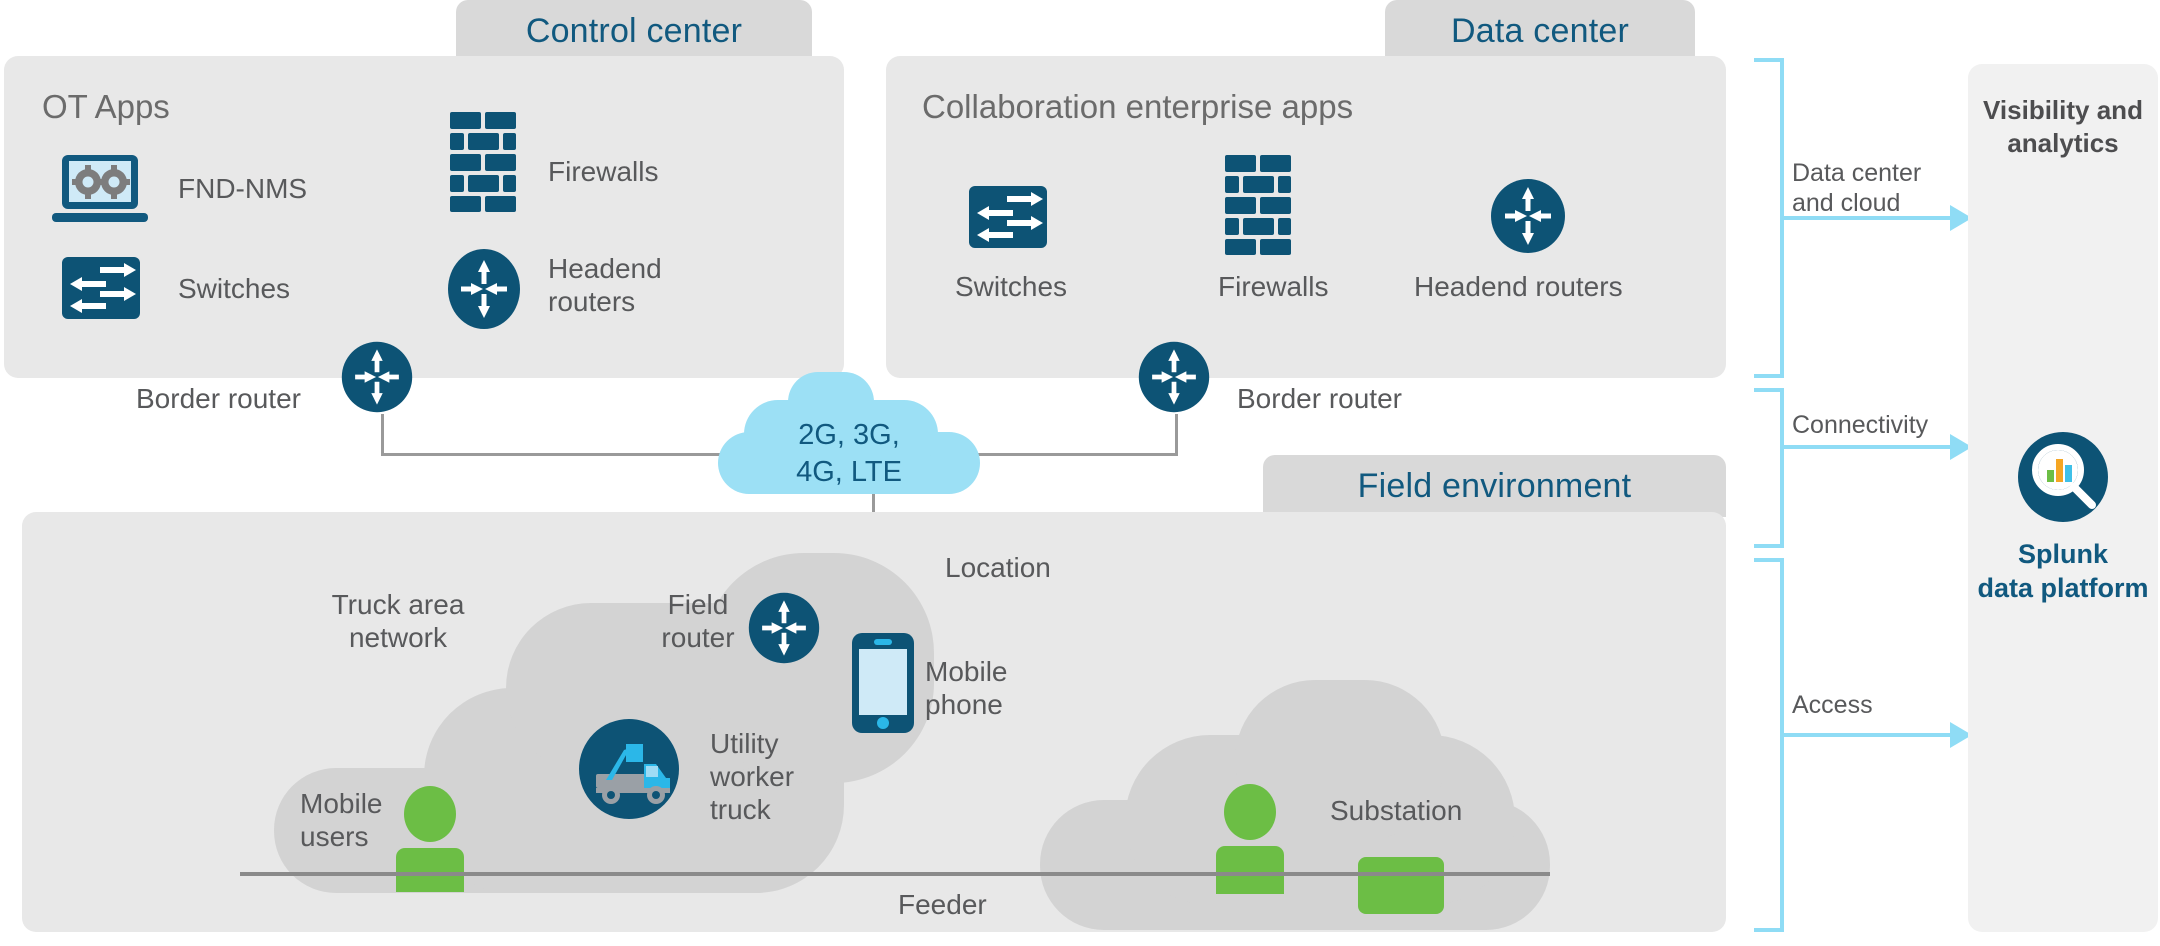 Image resolution: width=2160 pixels, height=946 pixels. Describe the element at coordinates (883, 685) in the screenshot. I see `mobile-phone-icon` at that location.